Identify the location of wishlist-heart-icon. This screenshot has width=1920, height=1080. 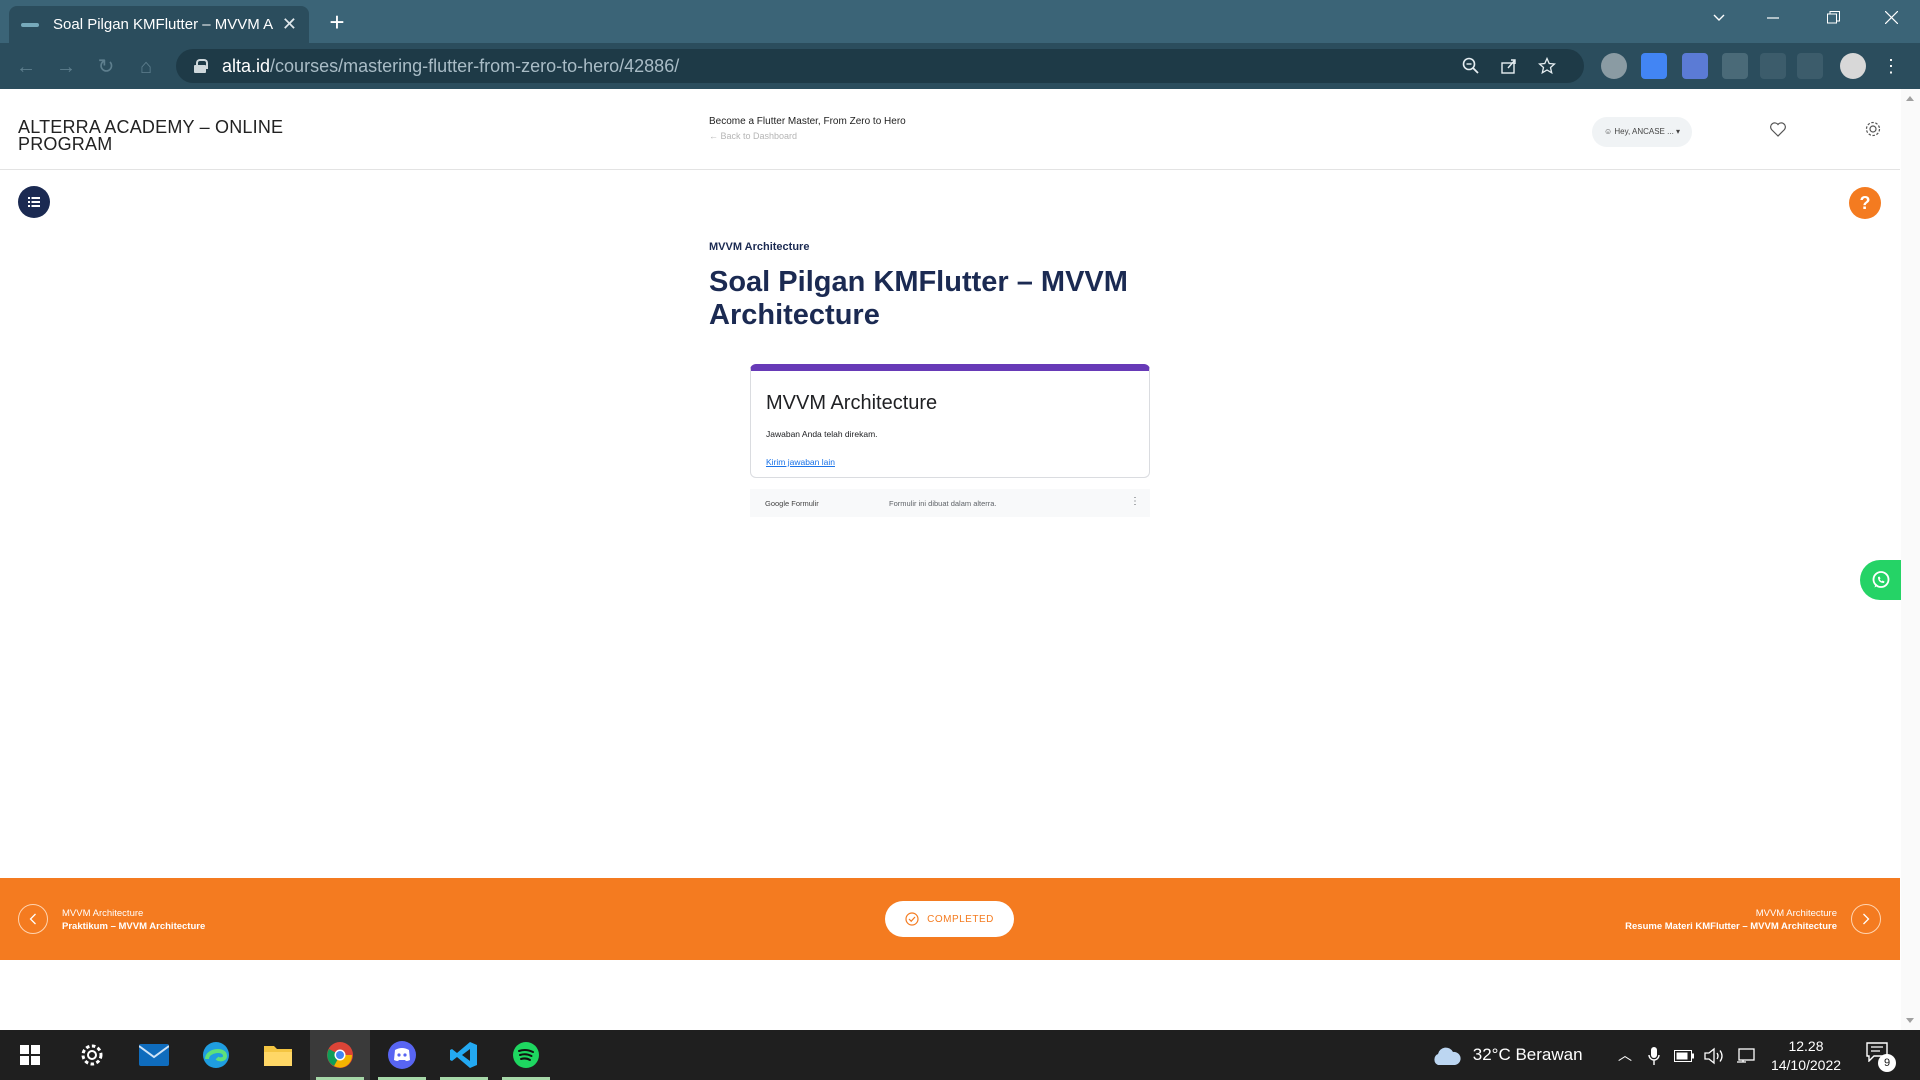
(1778, 129).